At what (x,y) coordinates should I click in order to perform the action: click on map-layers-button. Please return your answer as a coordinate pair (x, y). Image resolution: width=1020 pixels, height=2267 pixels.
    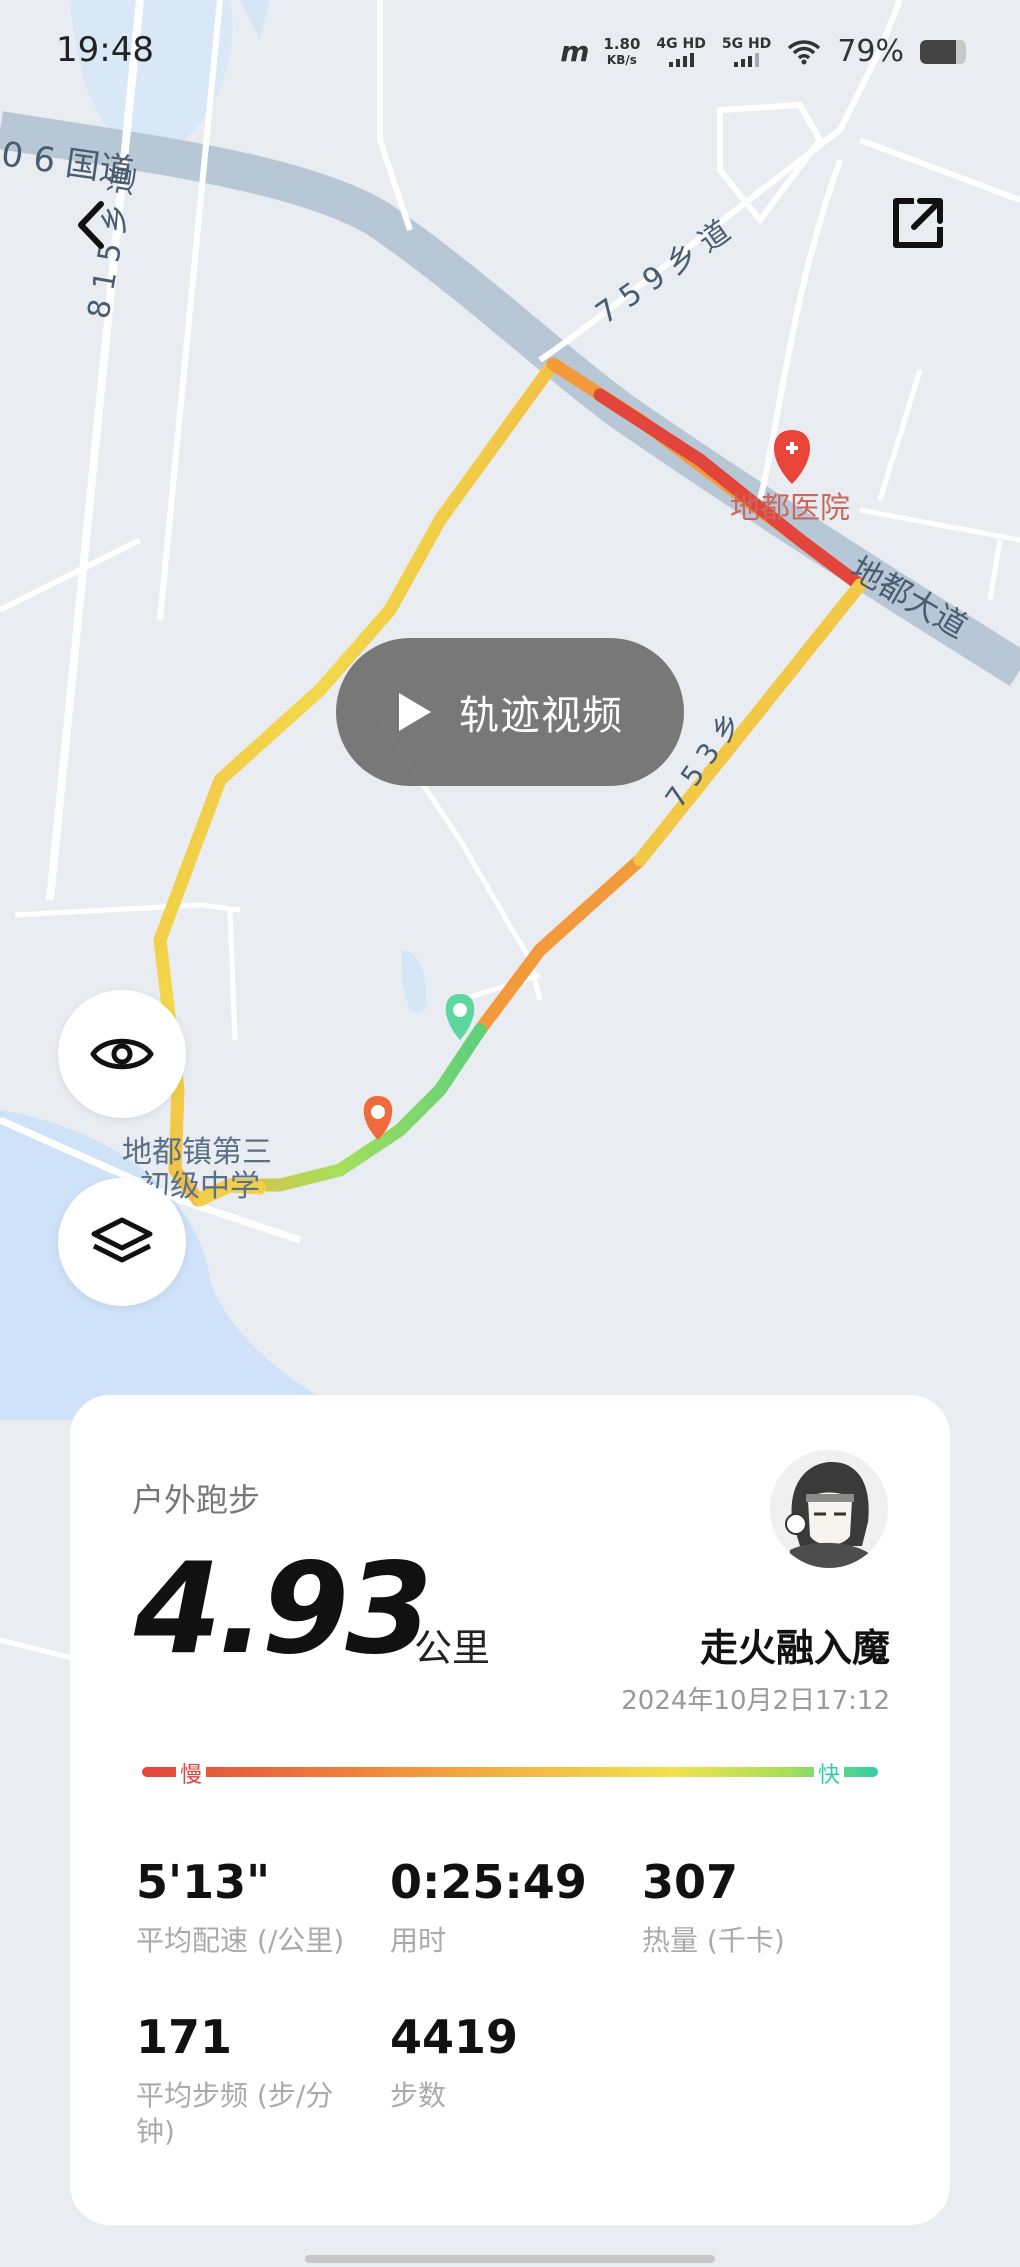
    Looking at the image, I should click on (122, 1242).